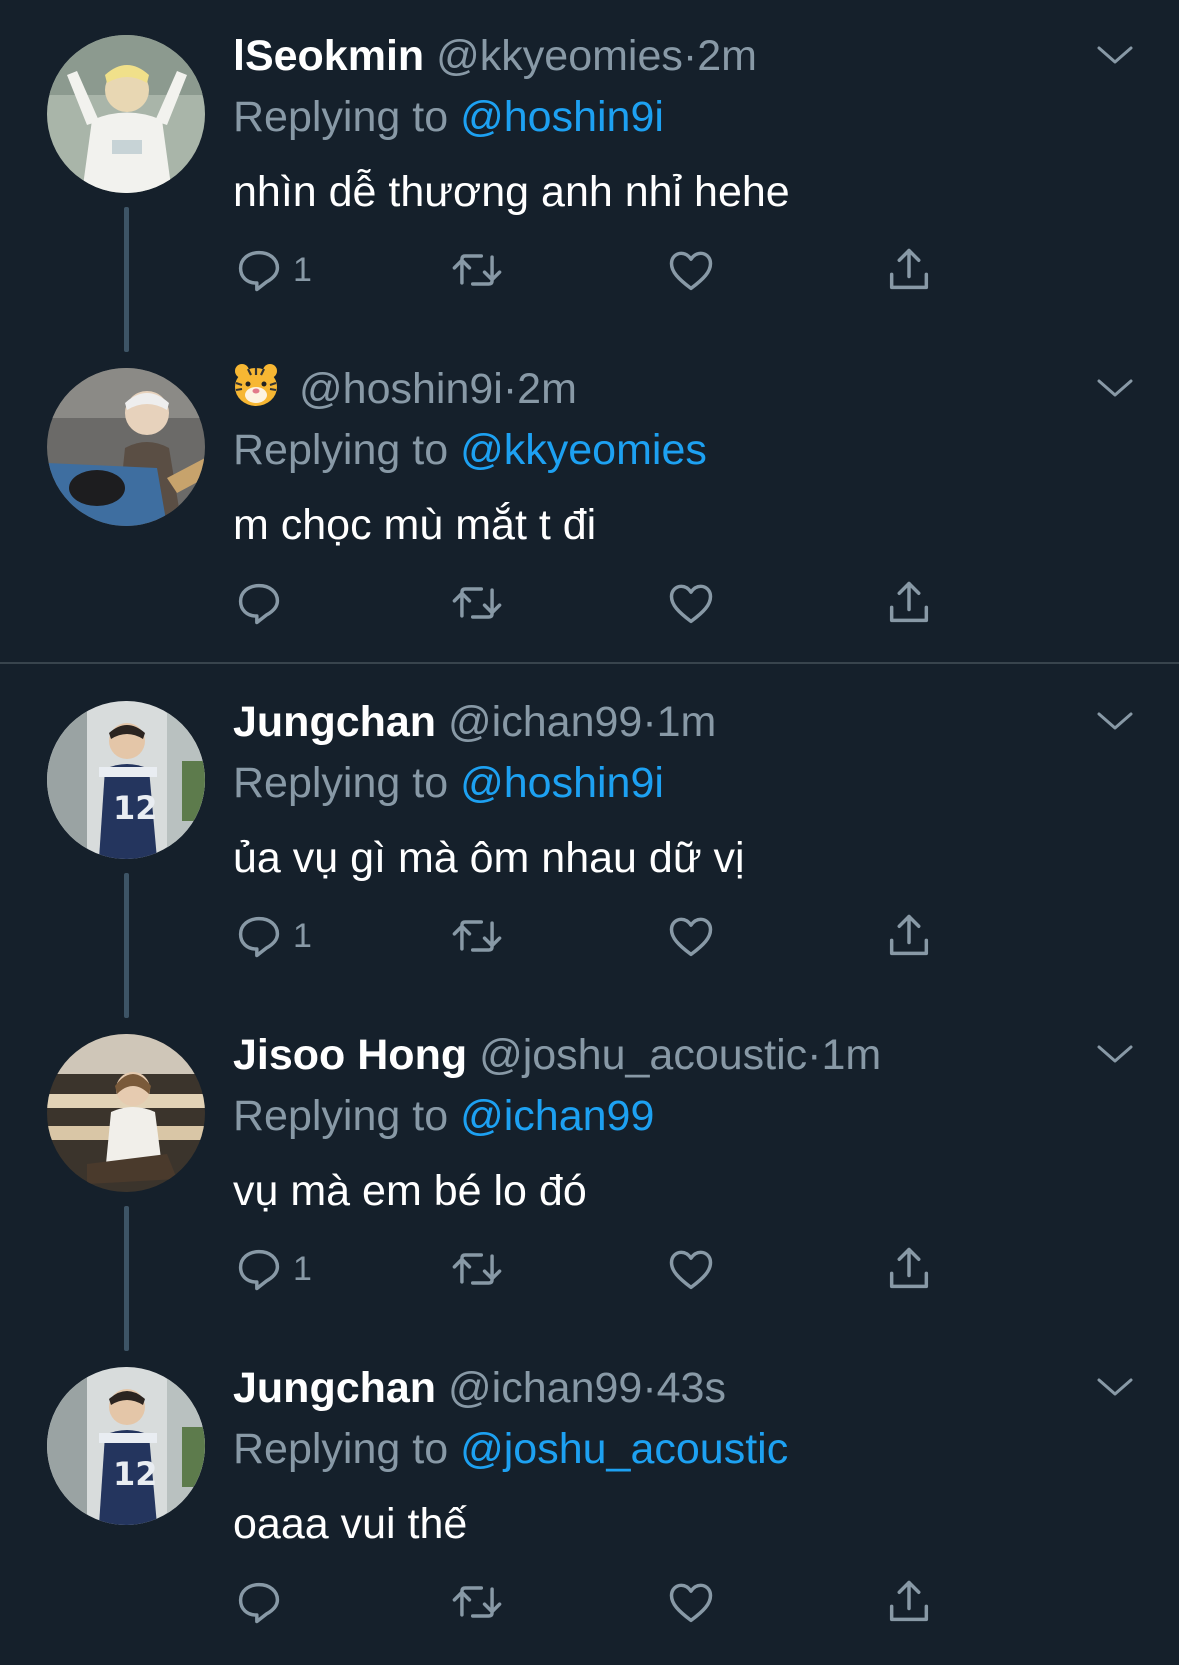 The height and width of the screenshot is (1665, 1179). I want to click on display-name: lSeokmin, so click(328, 56).